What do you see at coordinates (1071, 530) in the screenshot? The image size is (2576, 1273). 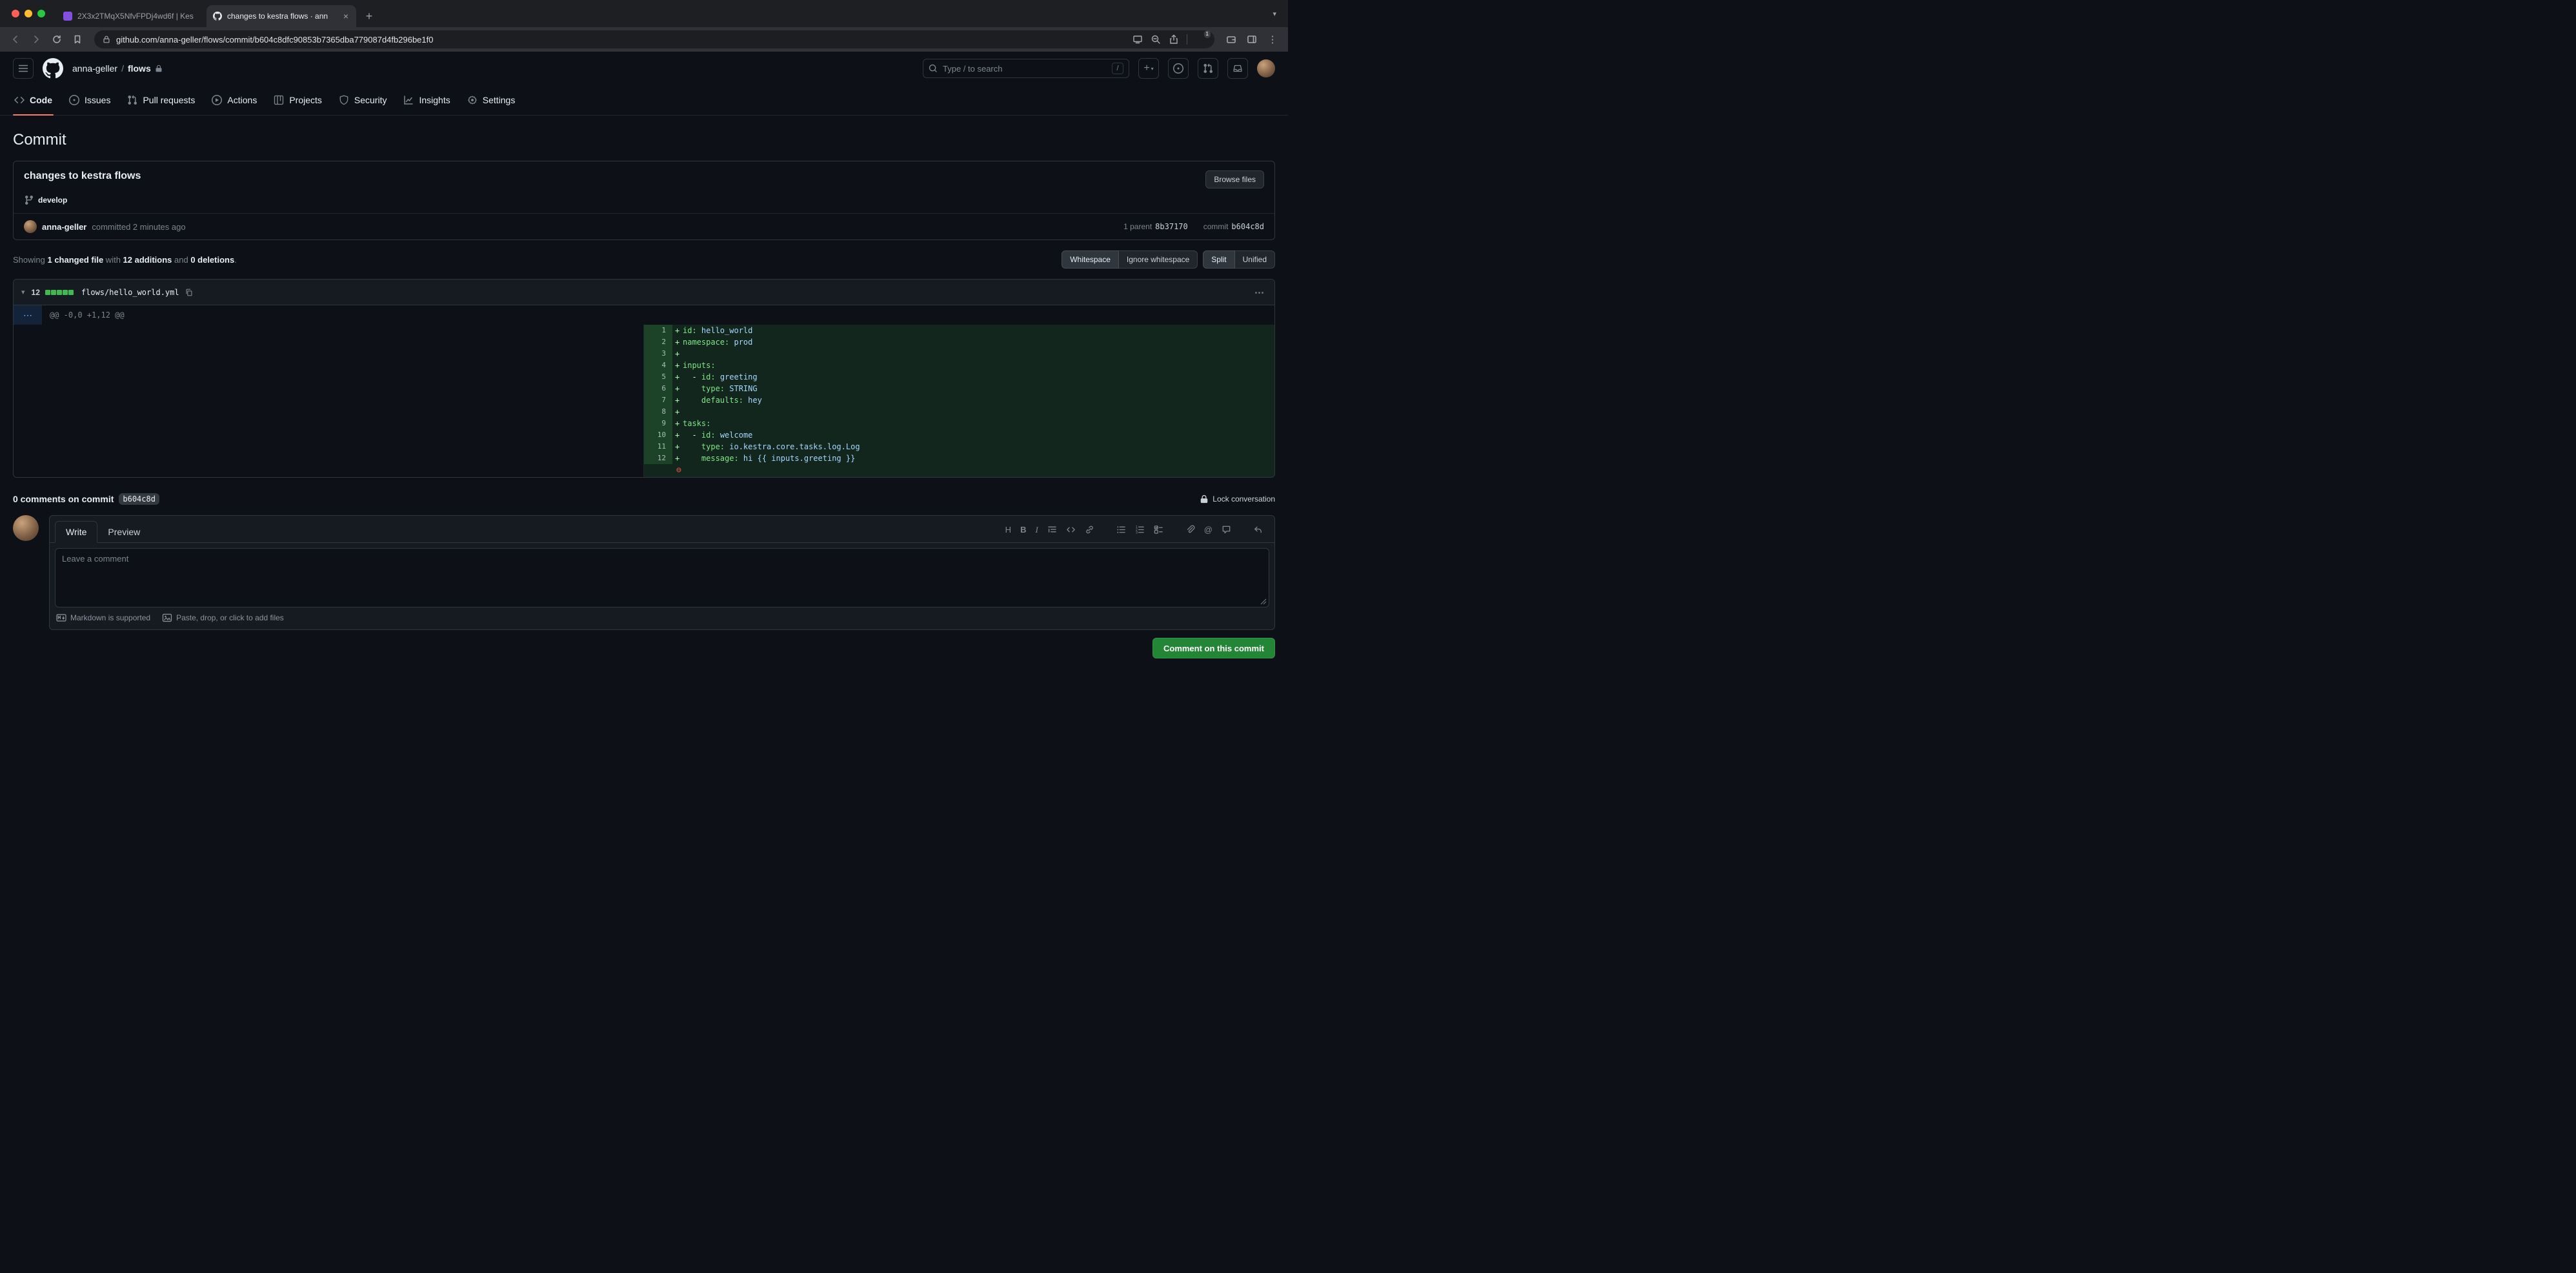 I see `code-icon` at bounding box center [1071, 530].